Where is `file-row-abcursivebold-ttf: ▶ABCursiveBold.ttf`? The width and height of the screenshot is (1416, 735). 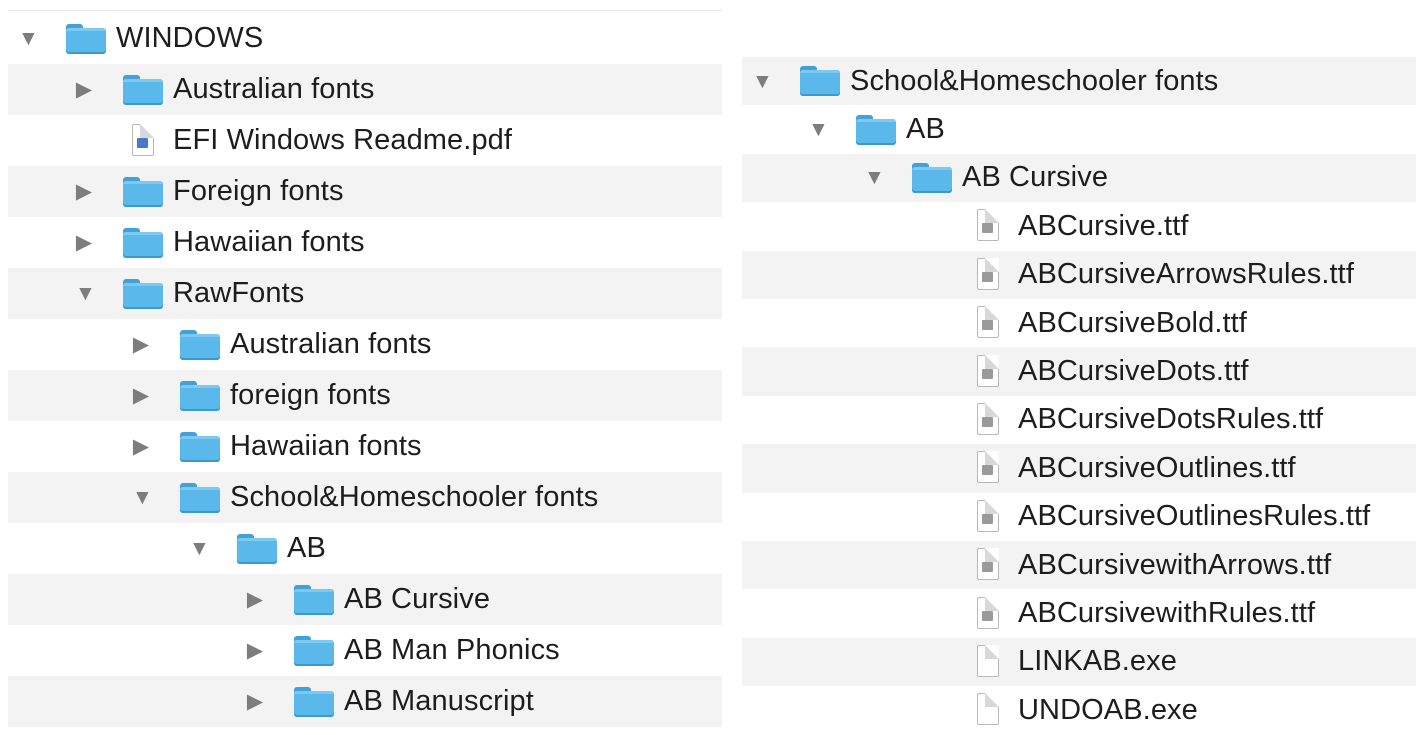
file-row-abcursivebold-ttf: ▶ABCursiveBold.ttf is located at coordinates (1079, 323).